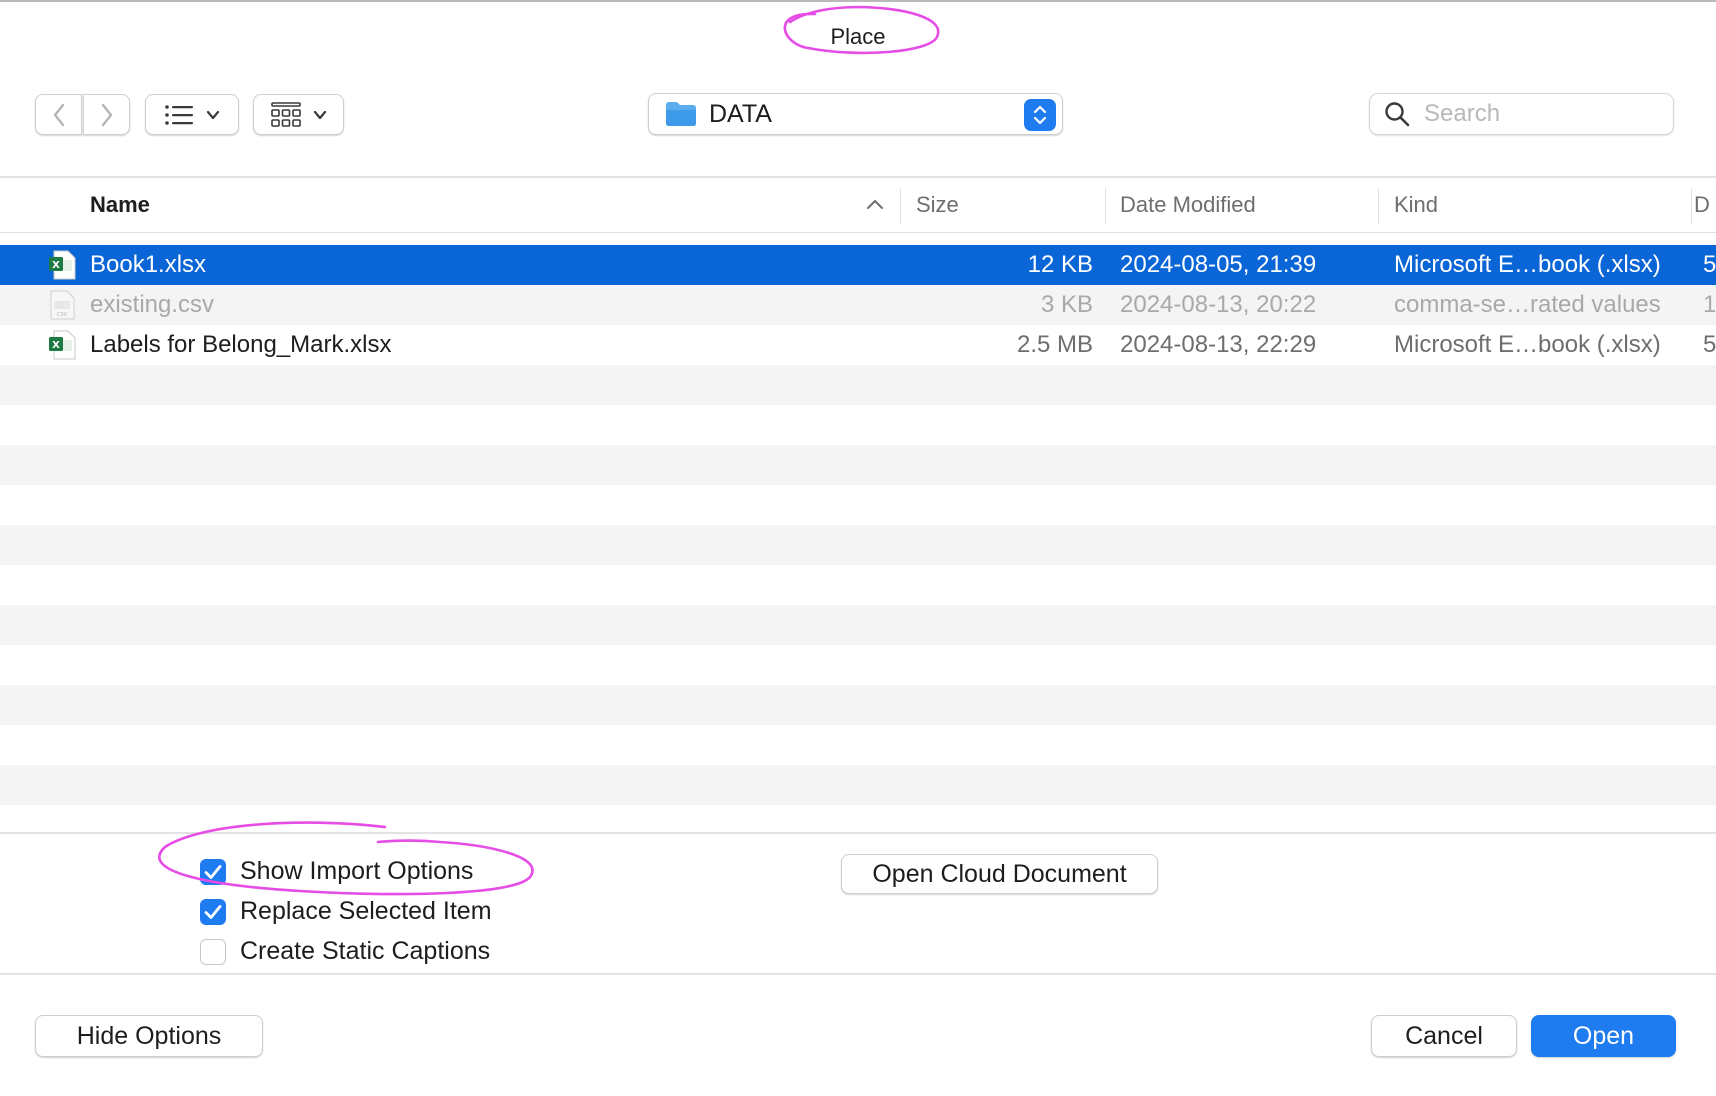 Image resolution: width=1716 pixels, height=1096 pixels. Describe the element at coordinates (1218, 304) in the screenshot. I see `file-date: 2024-08-13, 20:22` at that location.